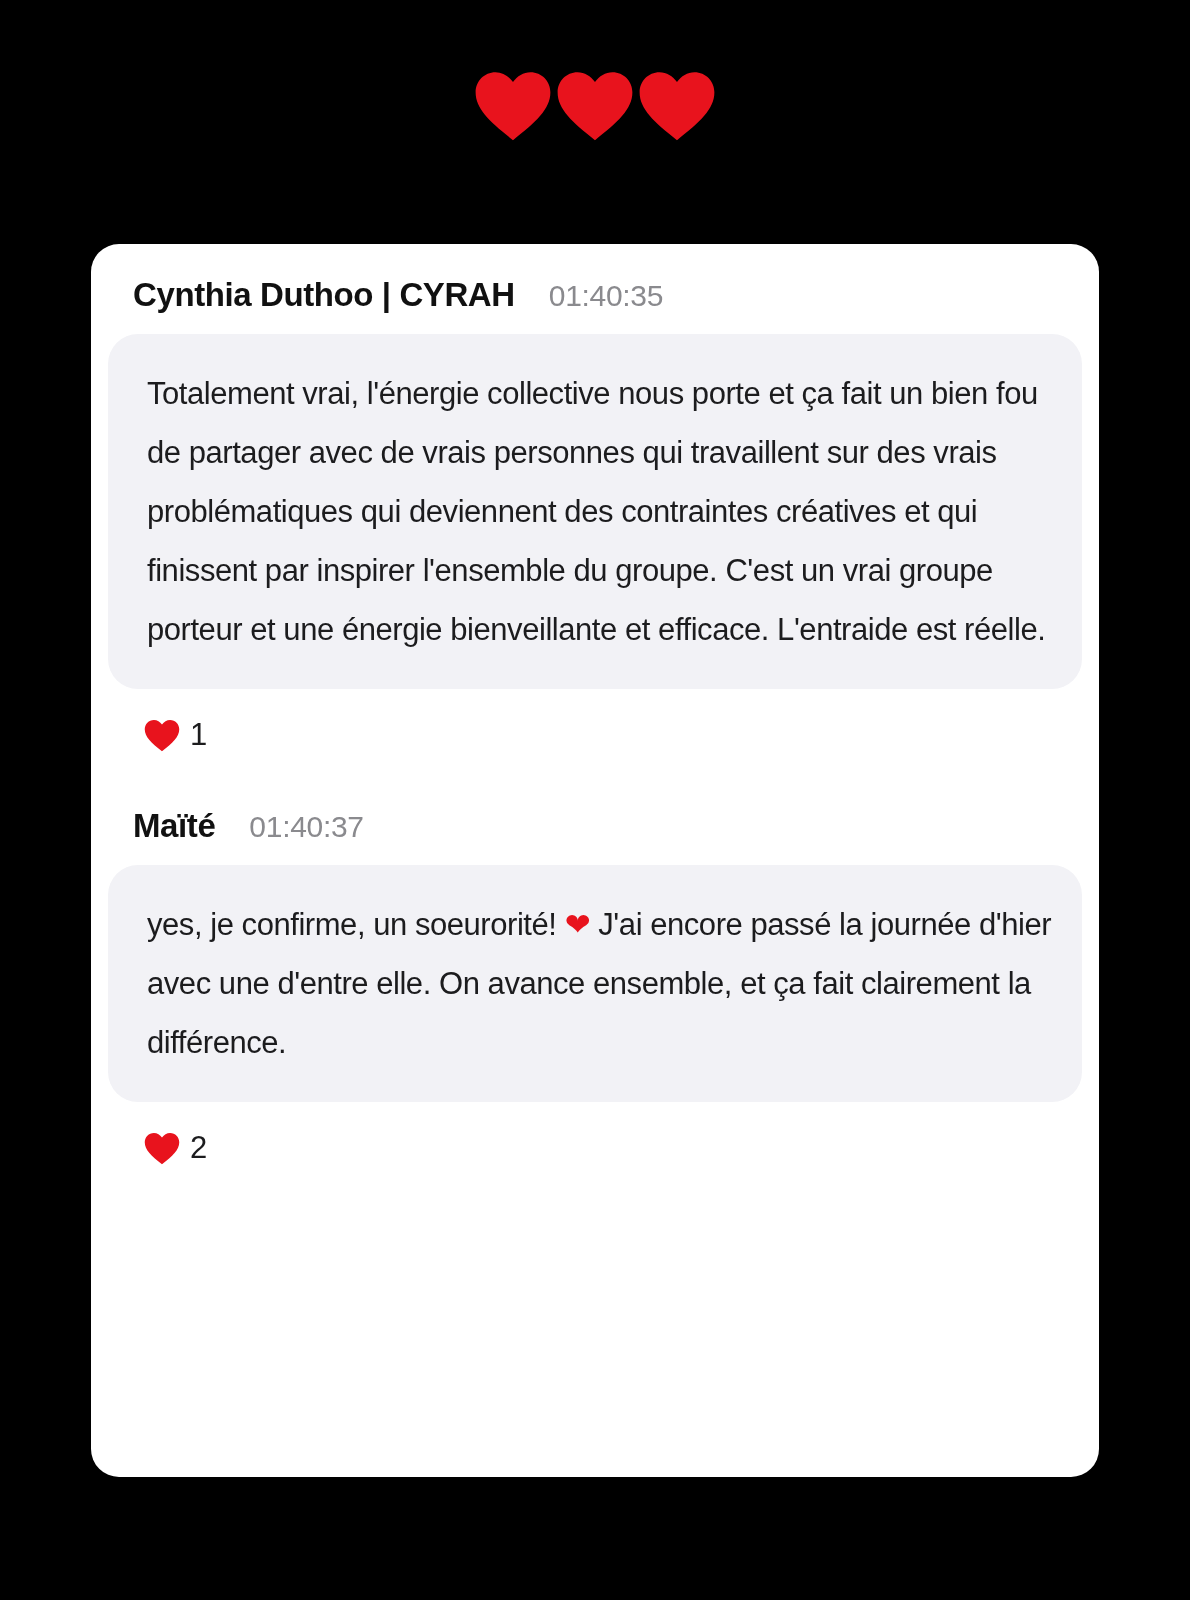 The image size is (1190, 1600). Describe the element at coordinates (606, 296) in the screenshot. I see `timestamp: 01:40:35` at that location.